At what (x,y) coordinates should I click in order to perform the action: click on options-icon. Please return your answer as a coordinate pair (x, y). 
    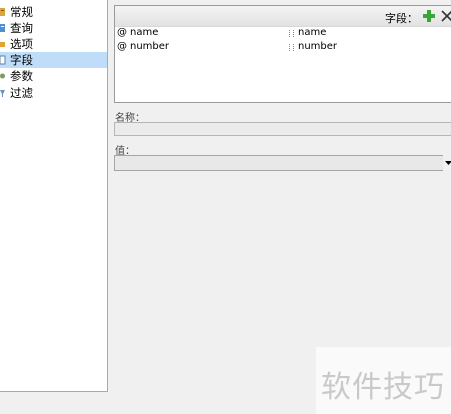
    Looking at the image, I should click on (3, 44).